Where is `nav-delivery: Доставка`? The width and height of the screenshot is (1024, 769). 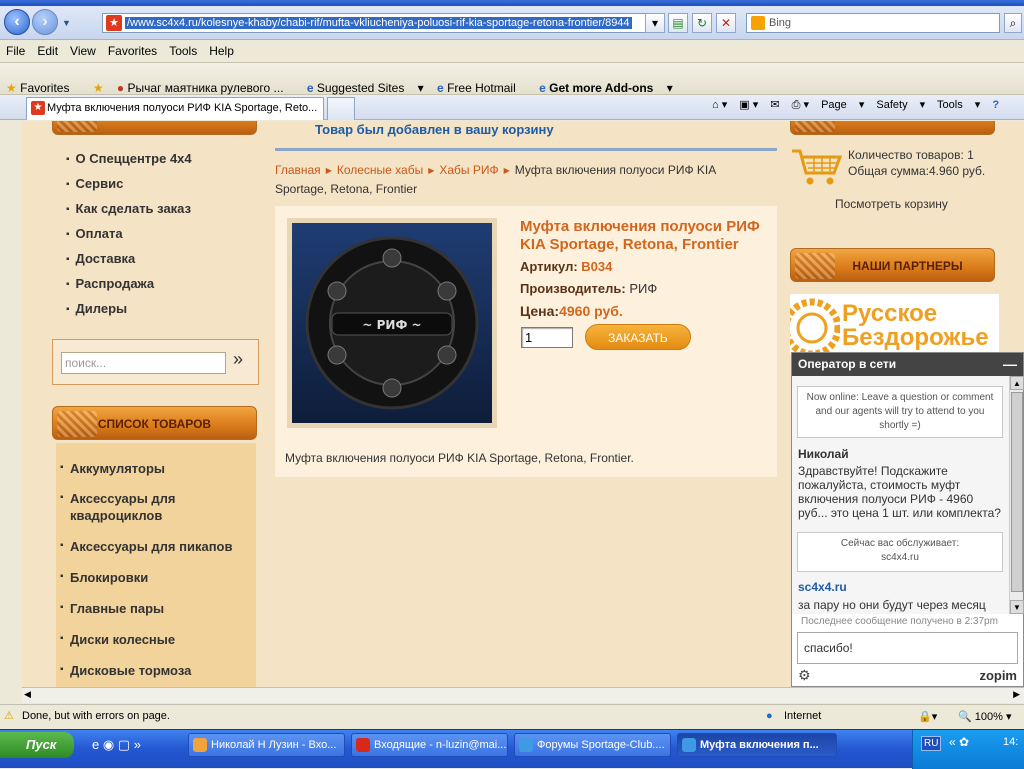 nav-delivery: Доставка is located at coordinates (101, 258).